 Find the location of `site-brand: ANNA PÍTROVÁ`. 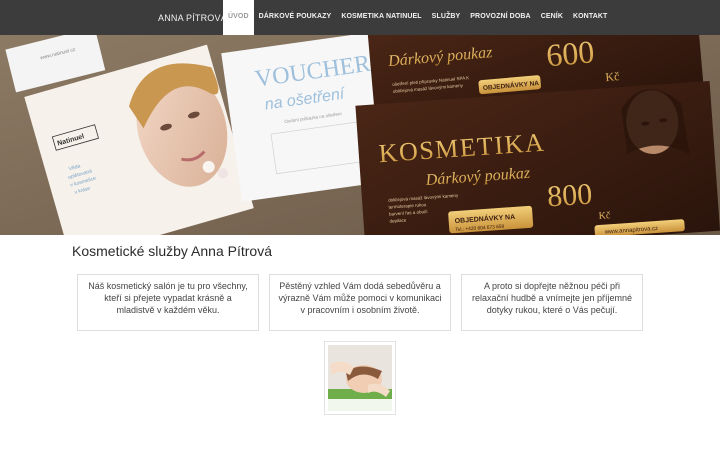

site-brand: ANNA PÍTROVÁ is located at coordinates (192, 17).